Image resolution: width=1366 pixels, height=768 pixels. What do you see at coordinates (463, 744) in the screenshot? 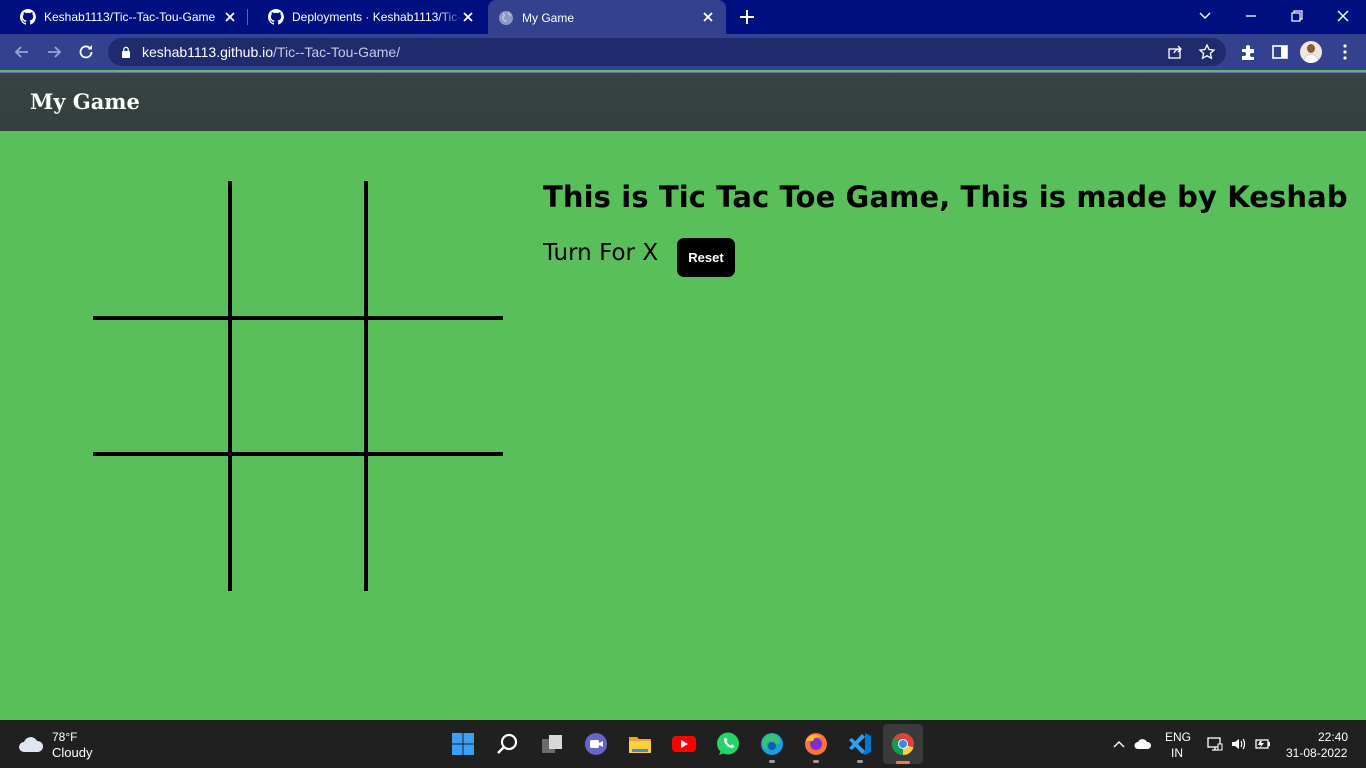
I see `windows-start-icon` at bounding box center [463, 744].